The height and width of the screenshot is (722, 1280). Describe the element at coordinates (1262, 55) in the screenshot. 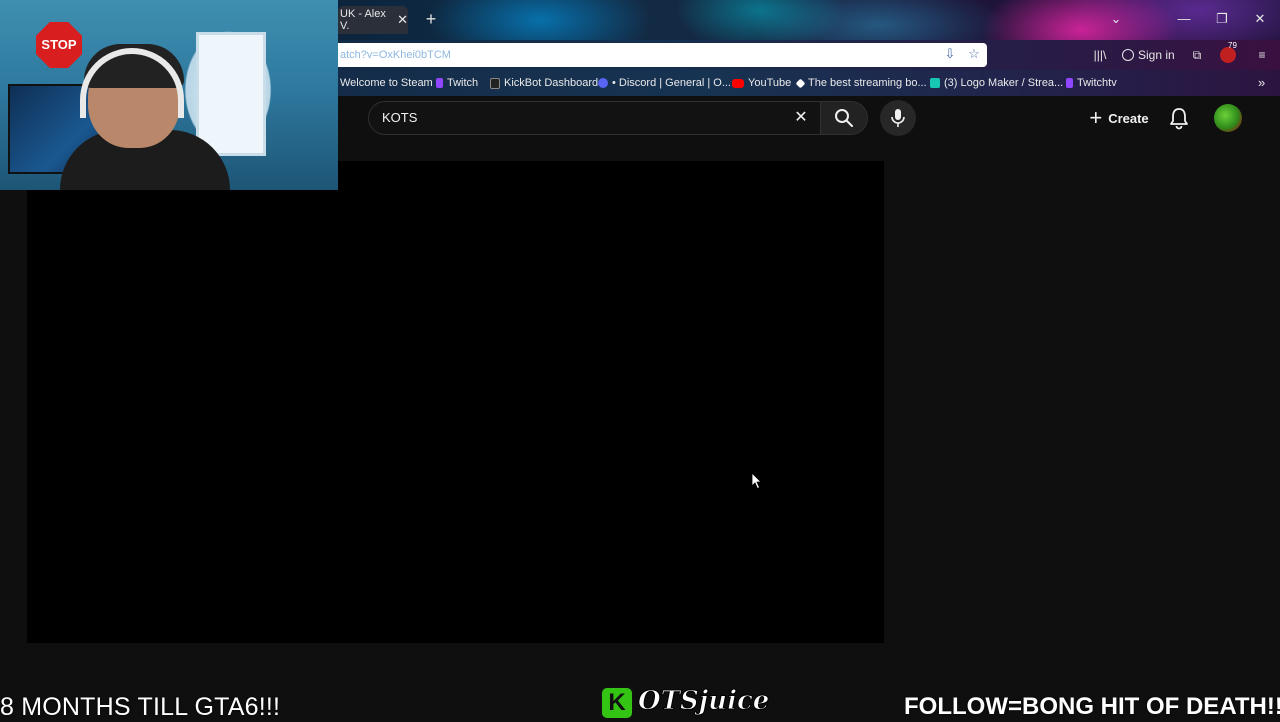

I see `menu-hamburger-icon: ≡` at that location.